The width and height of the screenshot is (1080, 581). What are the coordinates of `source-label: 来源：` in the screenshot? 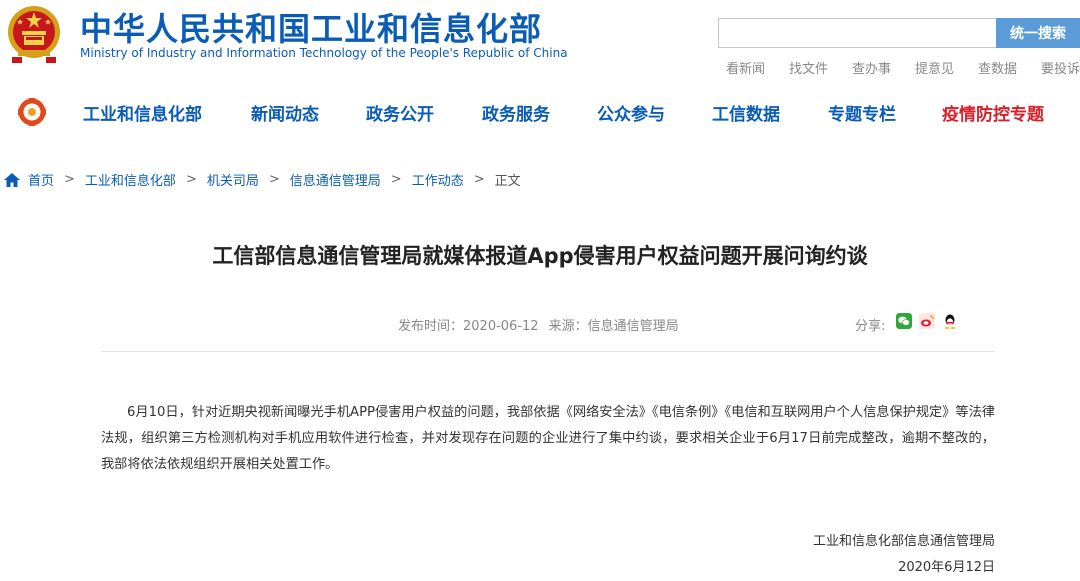 It's located at (568, 326).